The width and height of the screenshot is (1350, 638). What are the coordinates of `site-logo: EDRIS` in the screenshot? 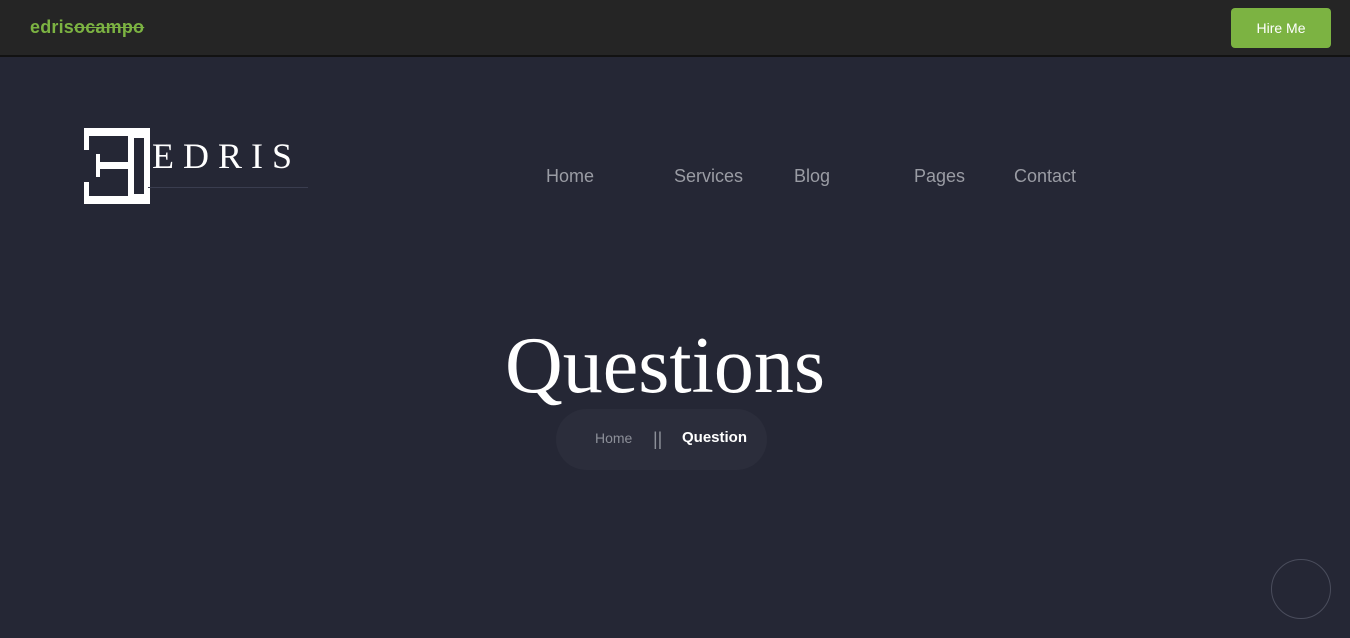 It's located at (198, 167).